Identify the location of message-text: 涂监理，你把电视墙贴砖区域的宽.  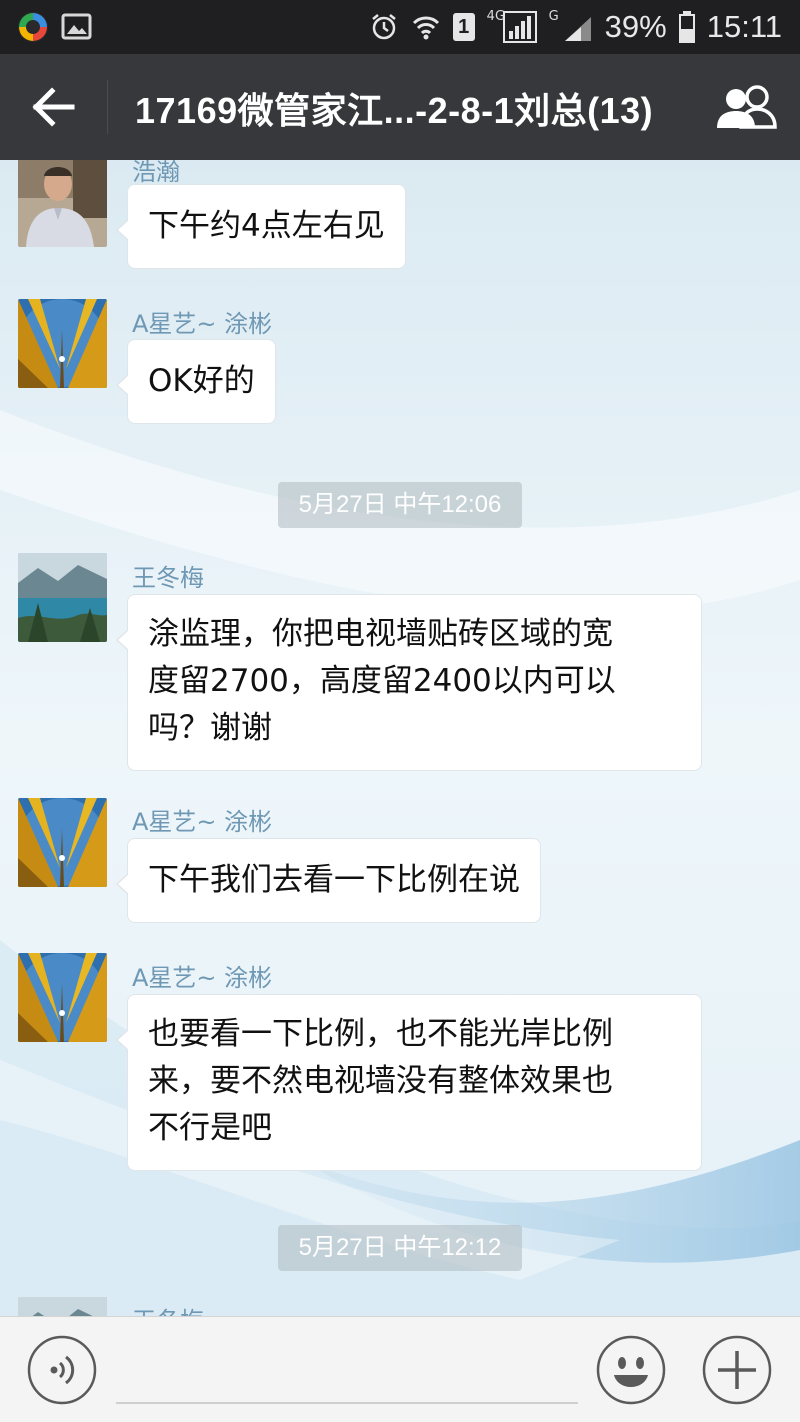
(380, 634).